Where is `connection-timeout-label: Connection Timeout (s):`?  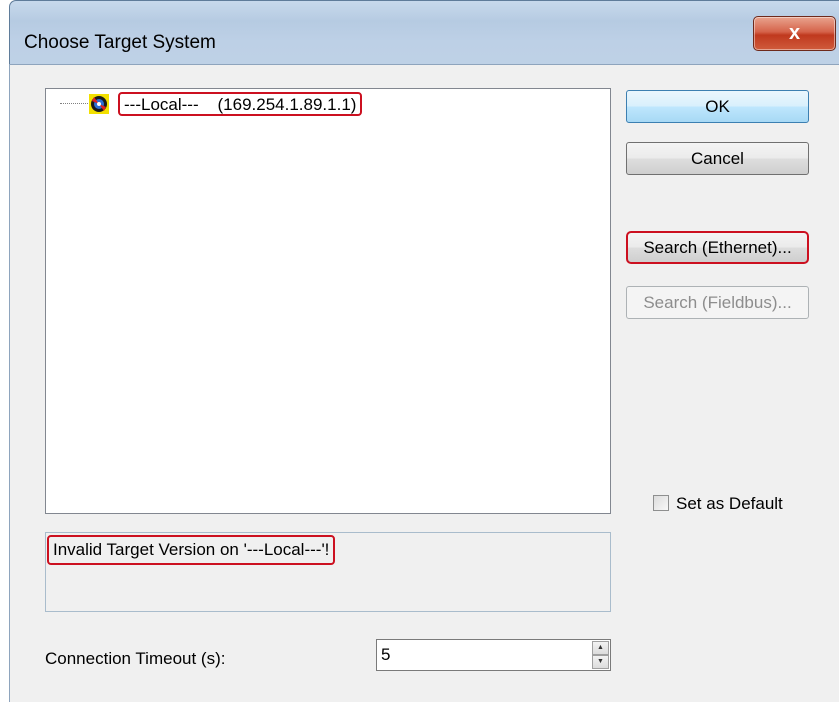
connection-timeout-label: Connection Timeout (s): is located at coordinates (135, 658).